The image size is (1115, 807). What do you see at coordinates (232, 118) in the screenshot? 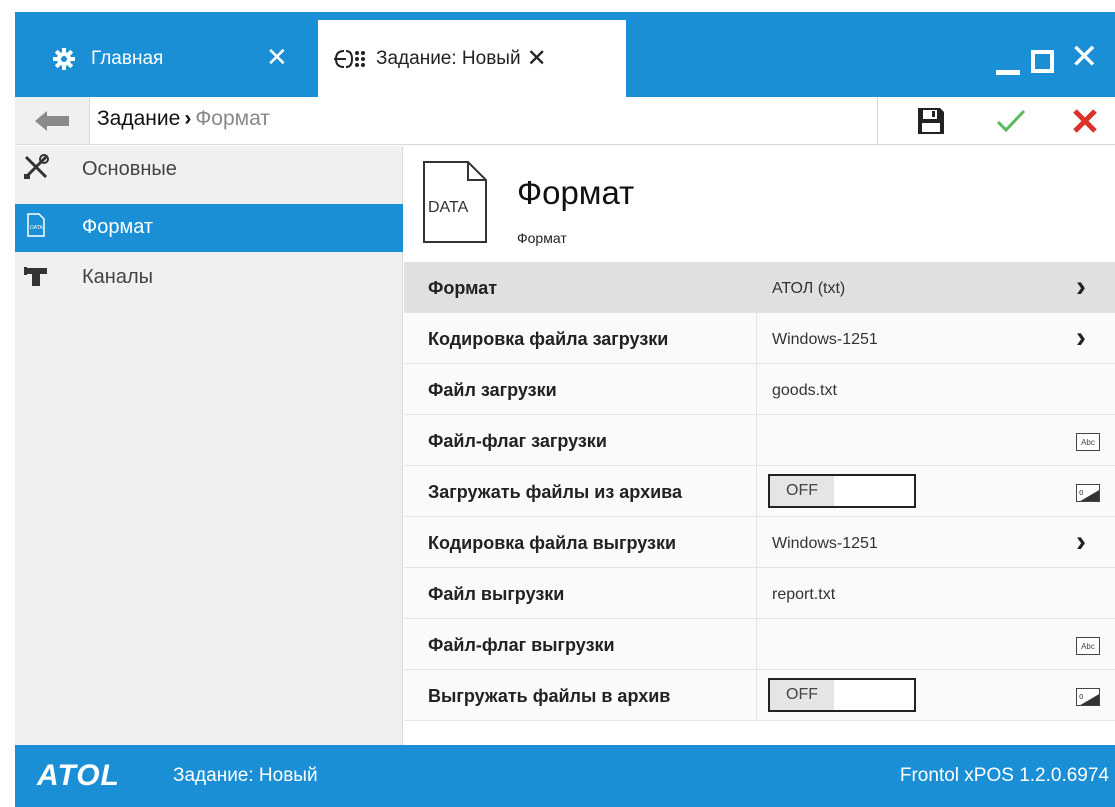
I see `breadcrumb-item-format: Формат` at bounding box center [232, 118].